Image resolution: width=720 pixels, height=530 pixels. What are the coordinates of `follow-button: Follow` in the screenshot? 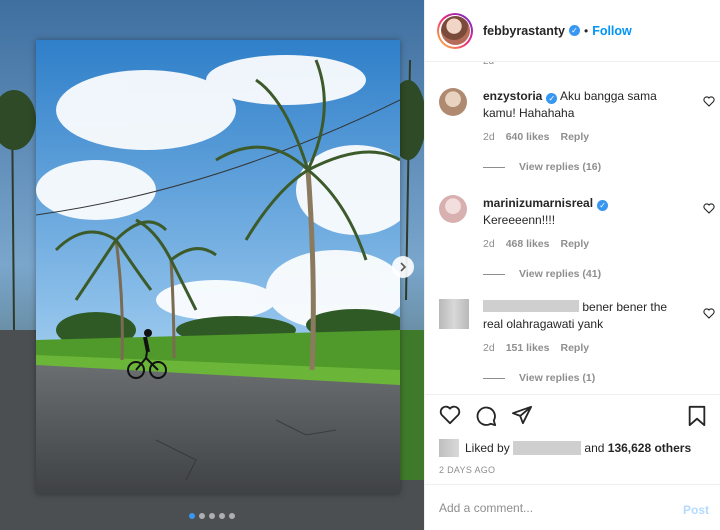 It's located at (612, 31).